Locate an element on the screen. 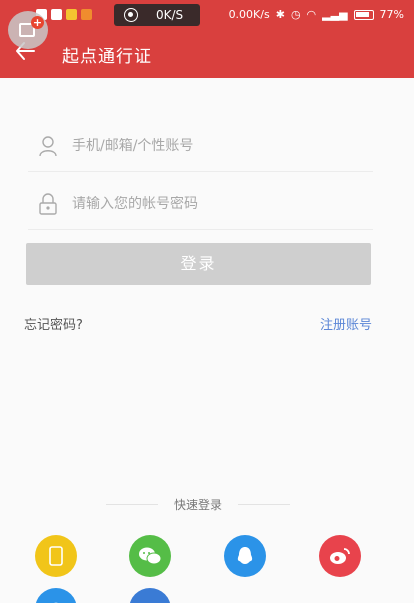 The image size is (414, 603). lock-icon is located at coordinates (48, 204).